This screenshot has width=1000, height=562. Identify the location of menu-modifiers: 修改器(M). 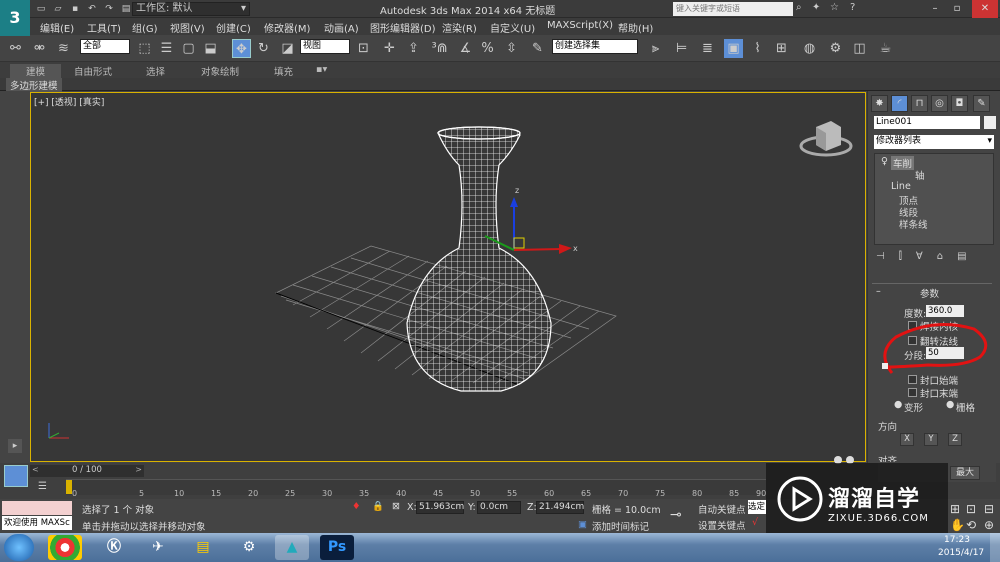
(287, 27).